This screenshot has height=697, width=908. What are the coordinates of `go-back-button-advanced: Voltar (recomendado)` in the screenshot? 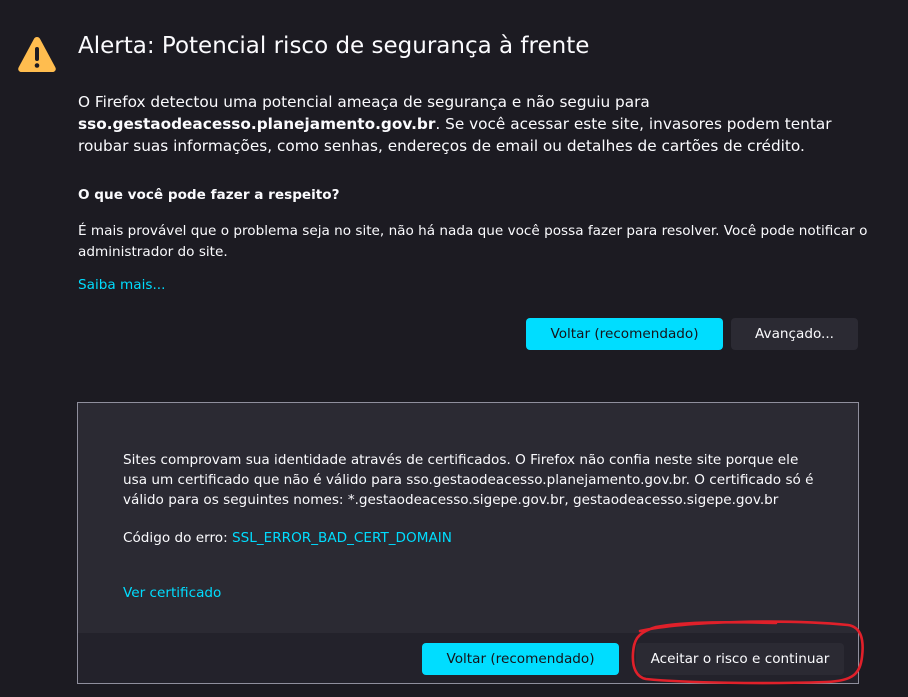 It's located at (520, 659).